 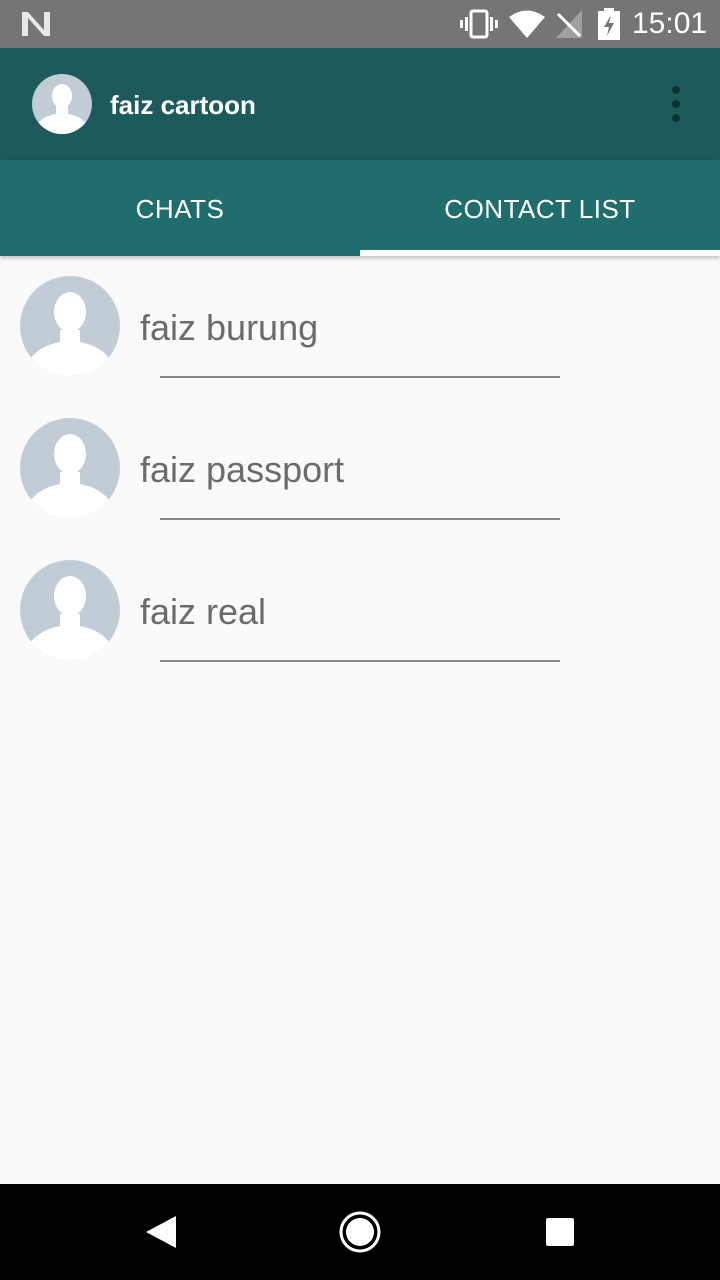 I want to click on tab-indicator, so click(x=540, y=253).